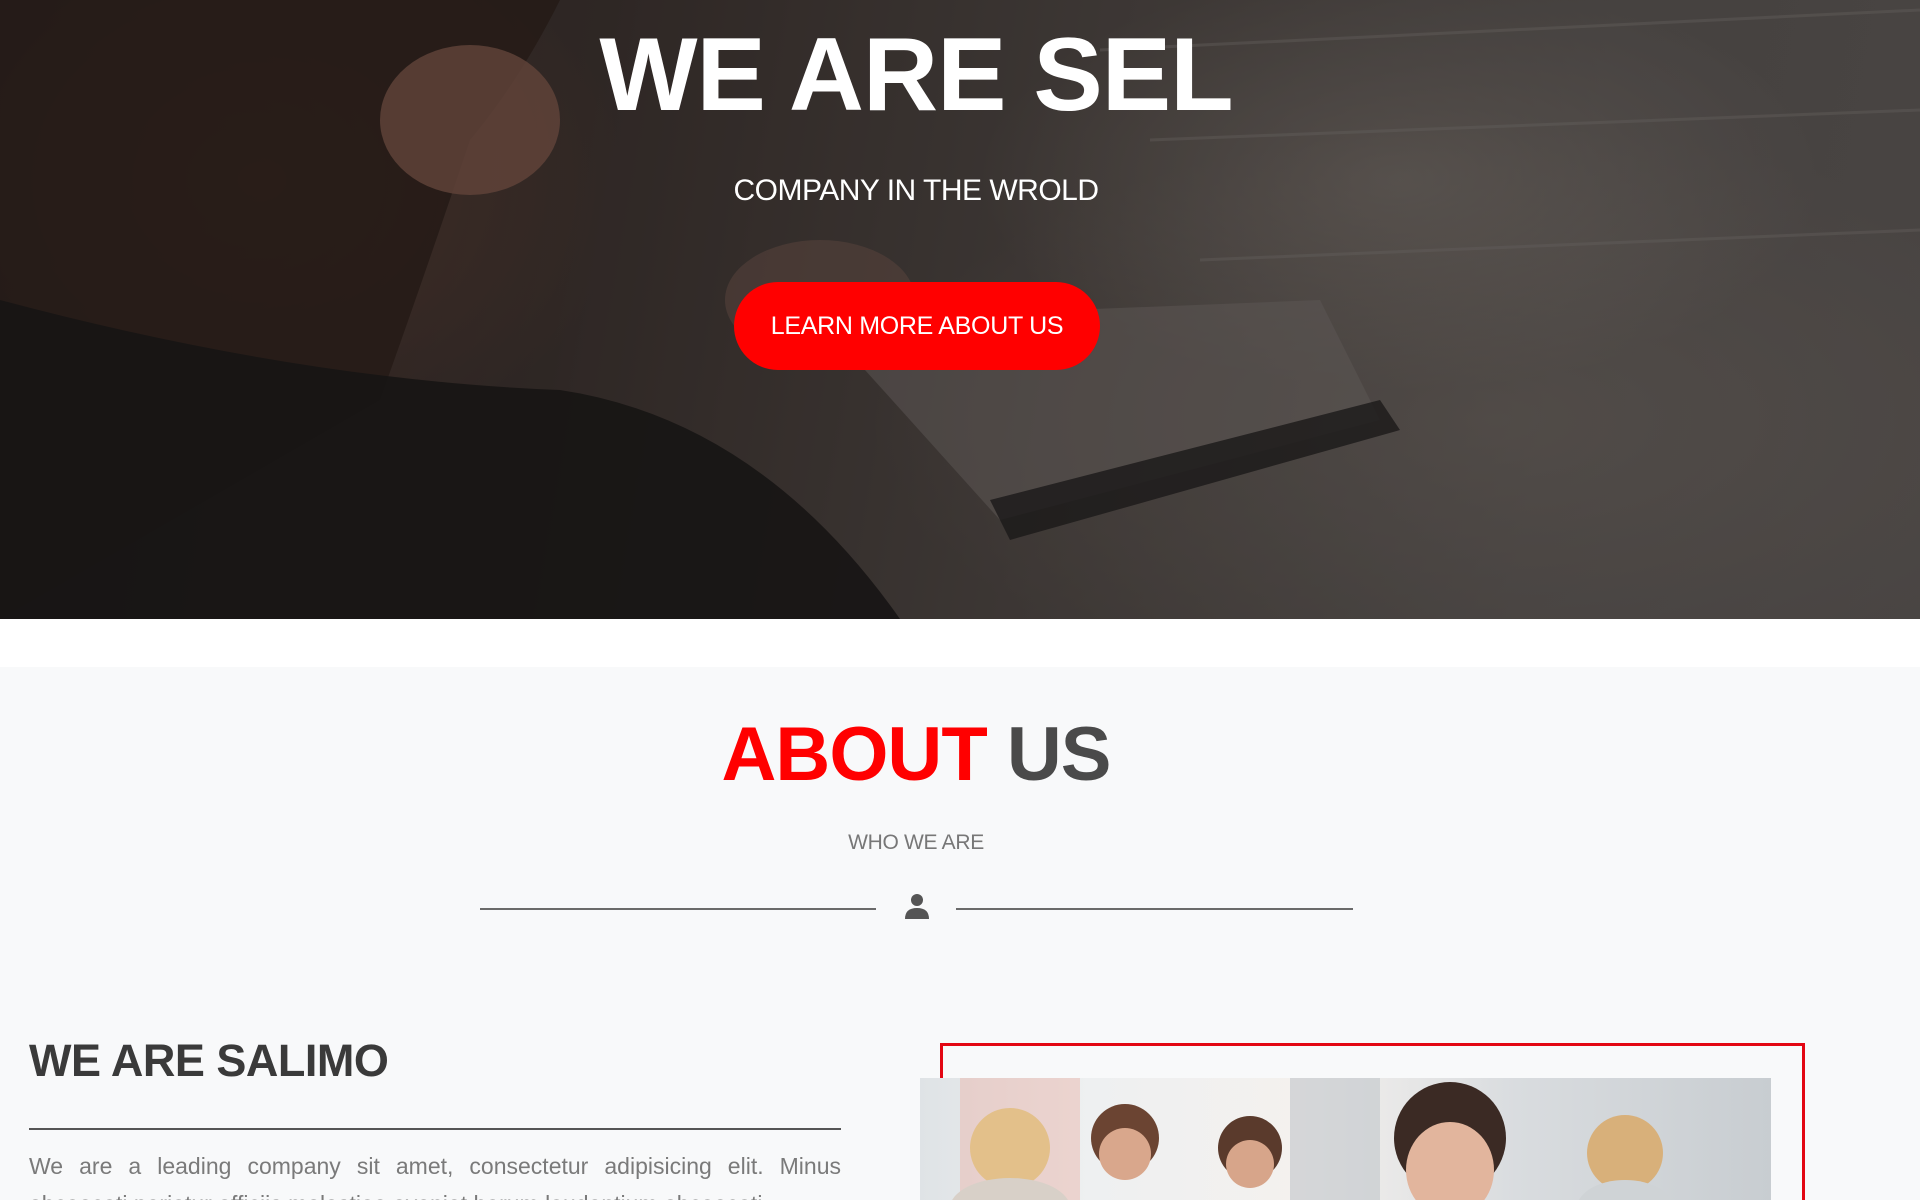  I want to click on about-heading-accent: ABOUT, so click(854, 754).